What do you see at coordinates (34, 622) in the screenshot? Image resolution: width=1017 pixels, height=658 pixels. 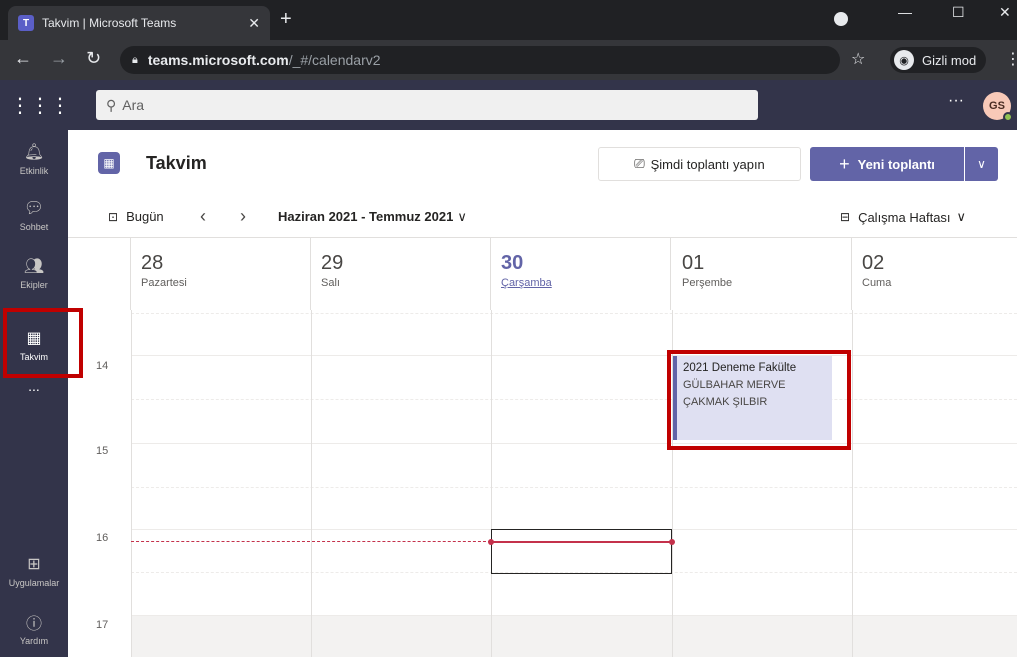 I see `help-icon: ⓘ` at bounding box center [34, 622].